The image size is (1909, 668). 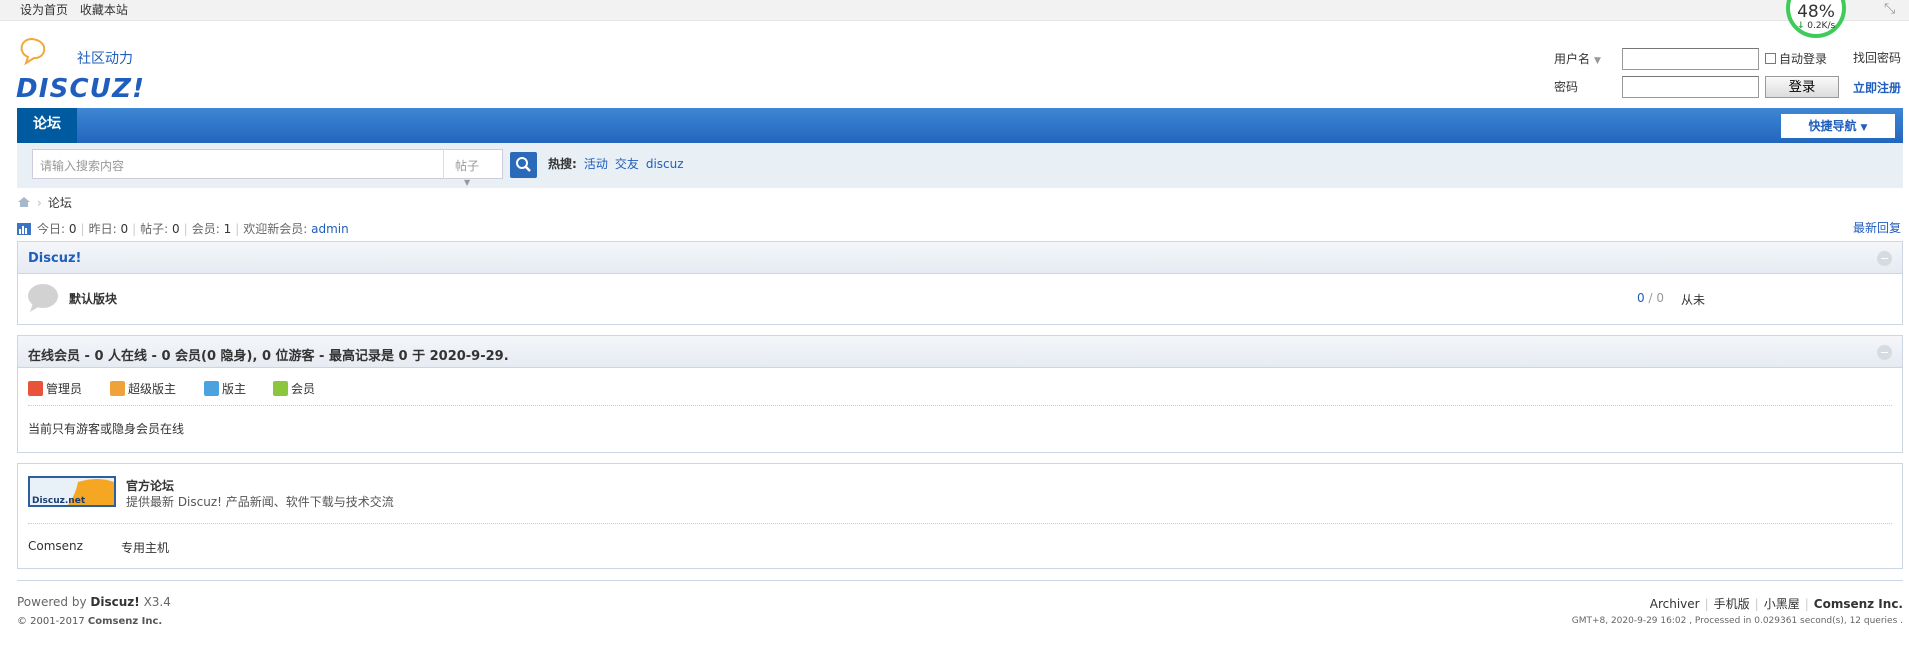 I want to click on search-bar: 请输入搜索内容 帖子 ▼ 热搜: 活动 交友 discuz, so click(x=960, y=165).